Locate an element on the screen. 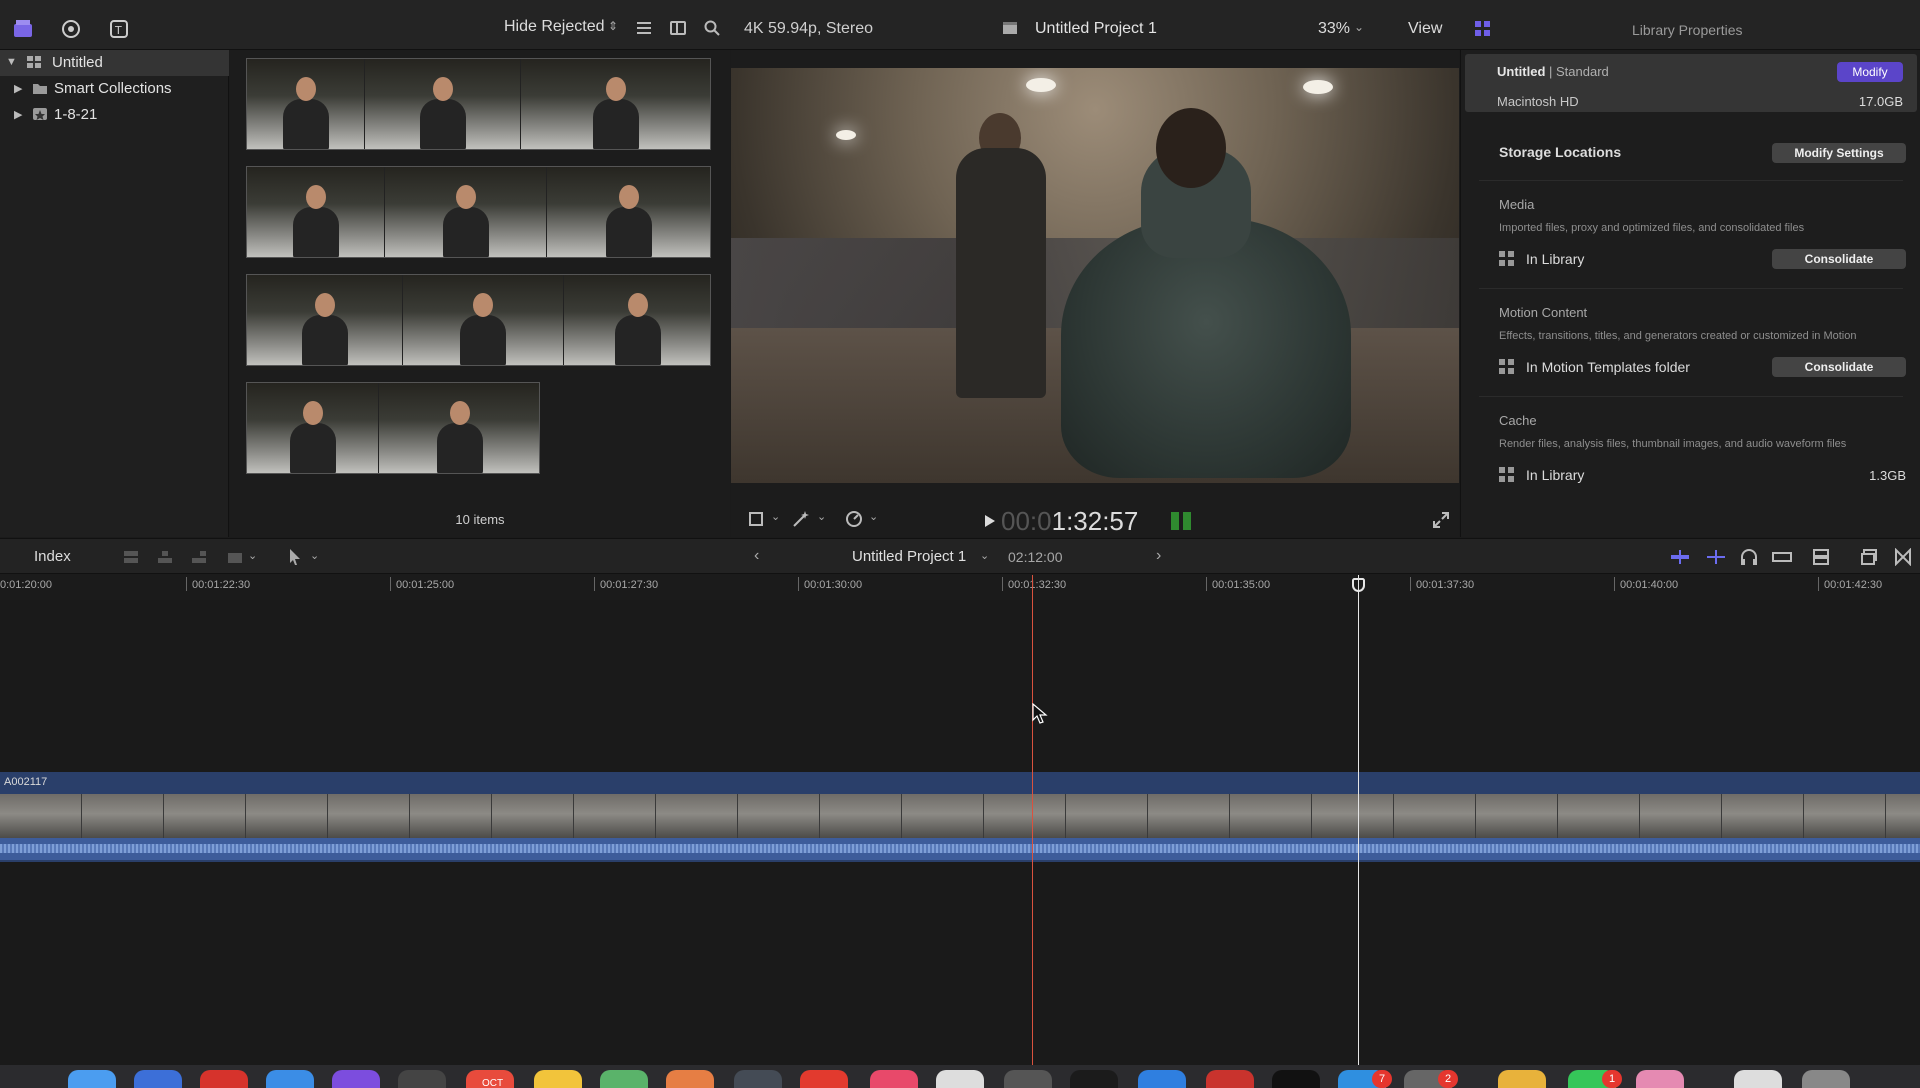 Image resolution: width=1920 pixels, height=1088 pixels. trash-icon is located at coordinates (1826, 1079).